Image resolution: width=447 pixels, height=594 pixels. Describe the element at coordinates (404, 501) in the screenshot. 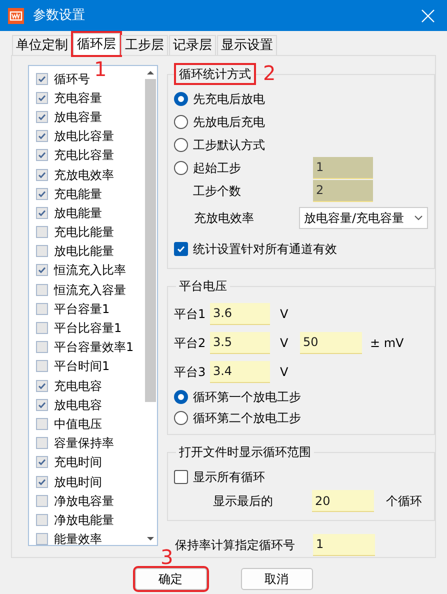

I see `unit-label: 个循环` at that location.